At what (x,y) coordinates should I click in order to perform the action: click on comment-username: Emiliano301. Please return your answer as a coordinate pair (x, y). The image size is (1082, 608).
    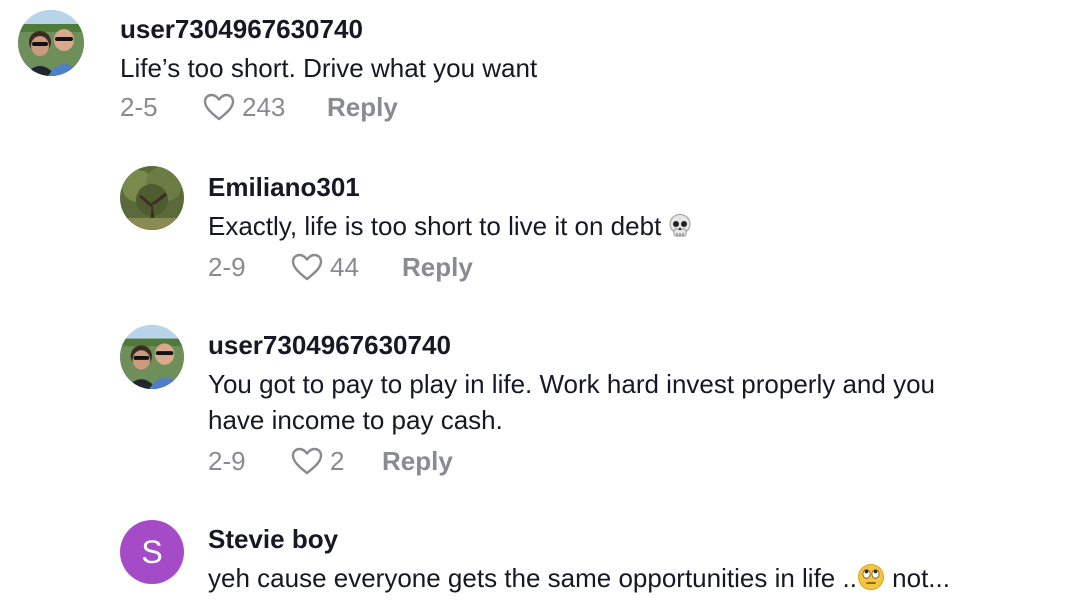
    Looking at the image, I should click on (284, 187).